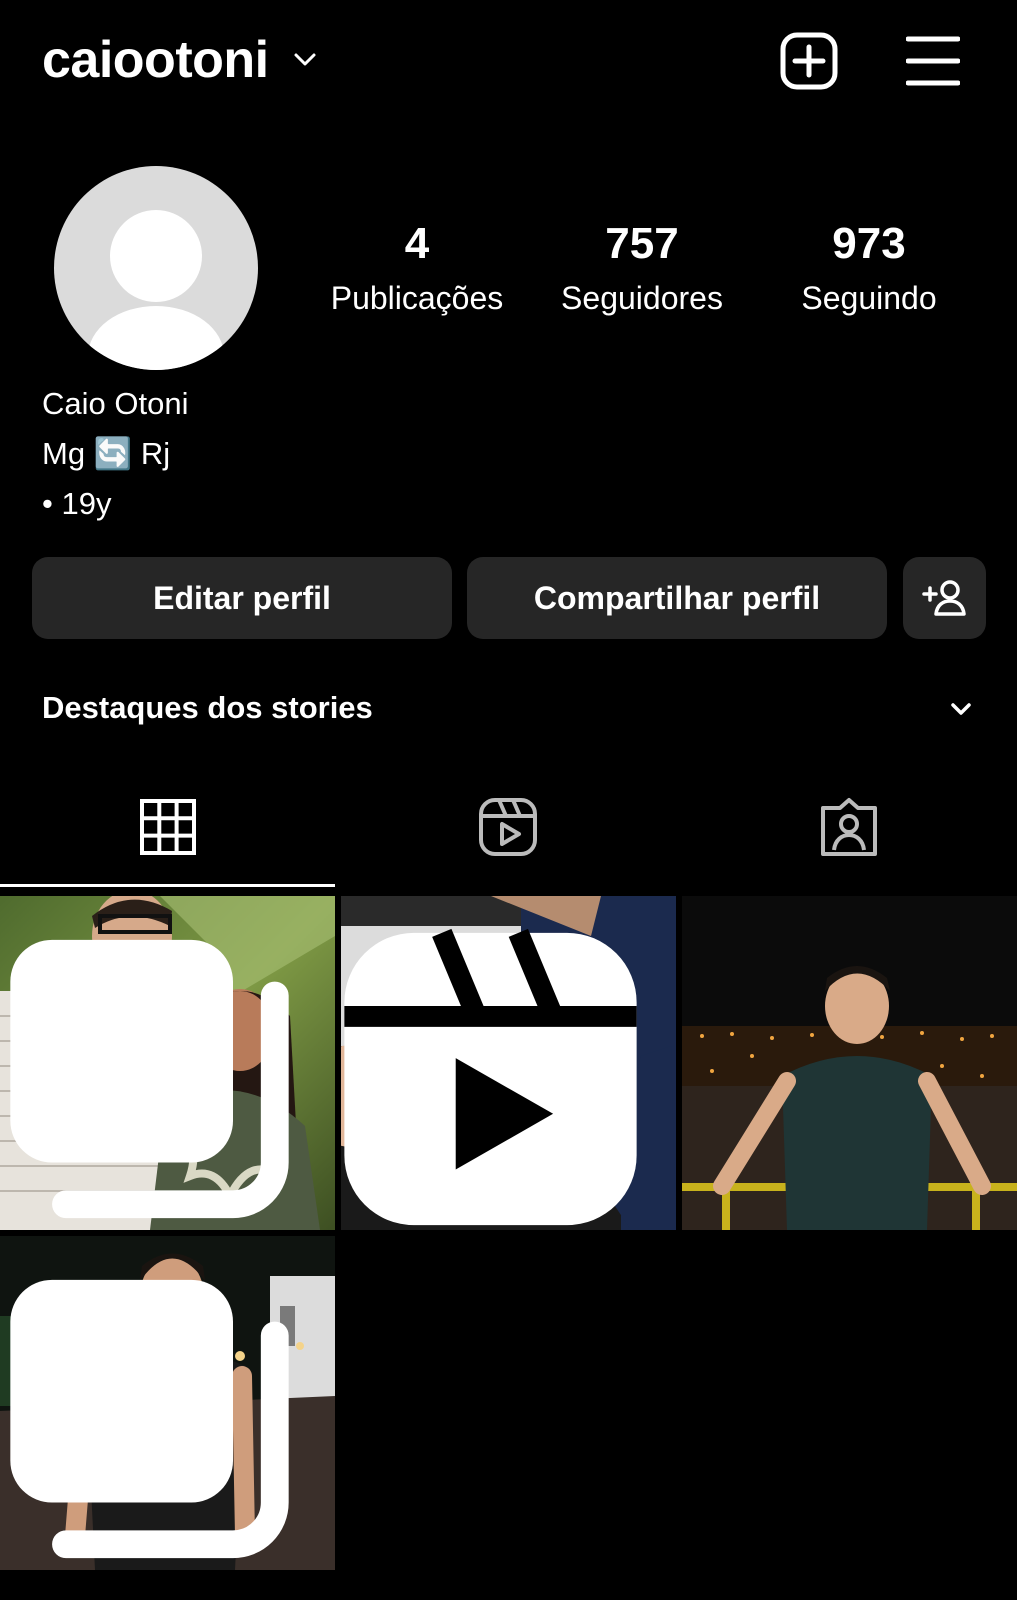 The width and height of the screenshot is (1017, 1600). I want to click on stat-following-label: Seguindo, so click(869, 298).